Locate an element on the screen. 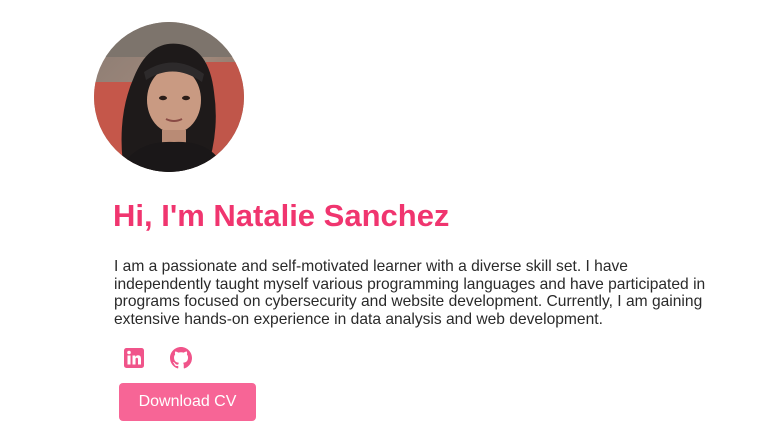 The image size is (772, 442). github-link is located at coordinates (181, 358).